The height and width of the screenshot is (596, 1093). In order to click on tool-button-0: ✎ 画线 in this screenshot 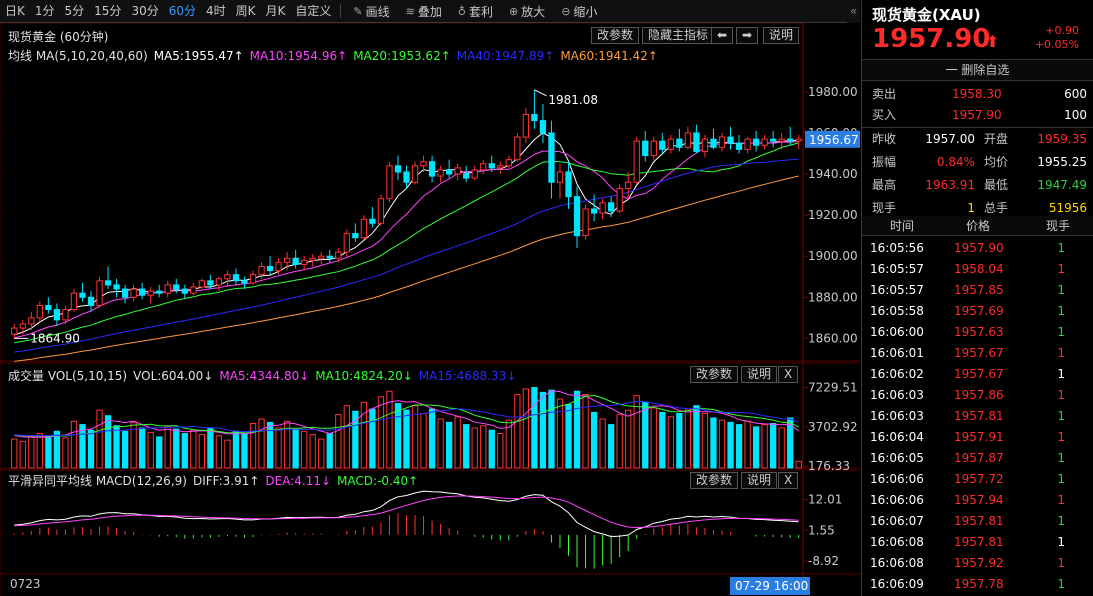, I will do `click(371, 11)`.